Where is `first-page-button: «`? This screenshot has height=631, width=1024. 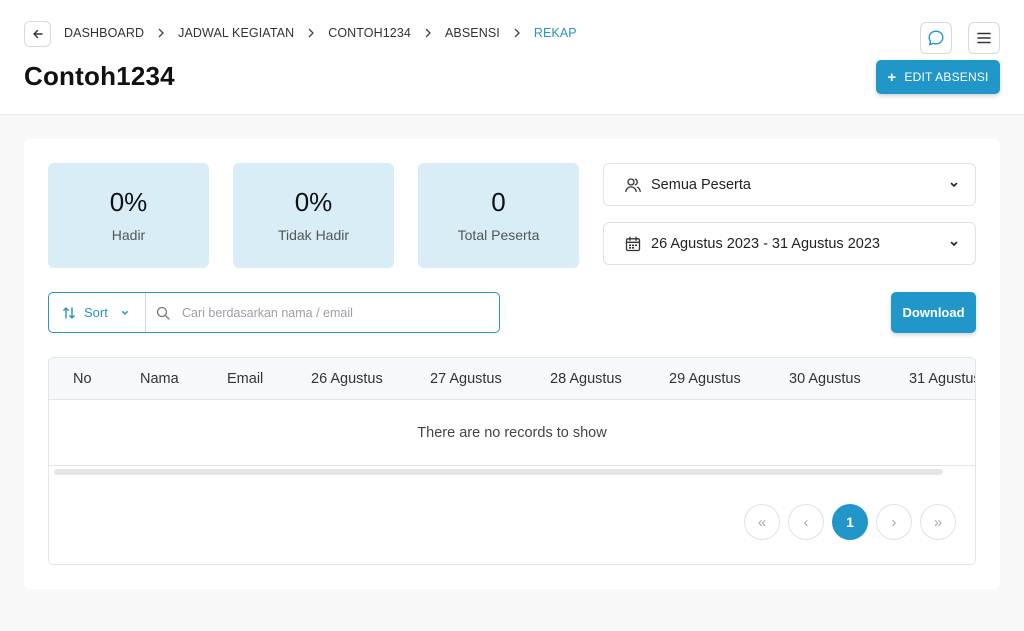
first-page-button: « is located at coordinates (762, 522).